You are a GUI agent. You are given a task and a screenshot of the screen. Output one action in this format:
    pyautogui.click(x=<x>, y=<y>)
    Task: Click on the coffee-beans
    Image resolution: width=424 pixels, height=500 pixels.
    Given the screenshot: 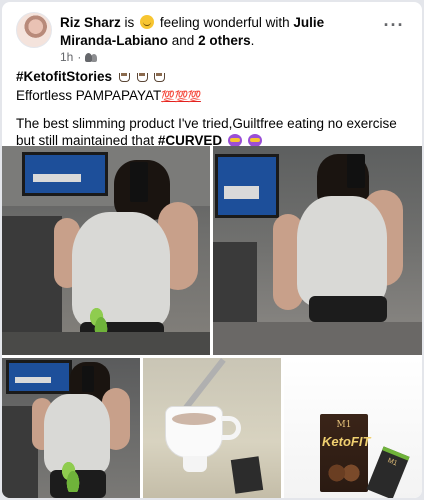 What is the action you would take?
    pyautogui.click(x=344, y=473)
    